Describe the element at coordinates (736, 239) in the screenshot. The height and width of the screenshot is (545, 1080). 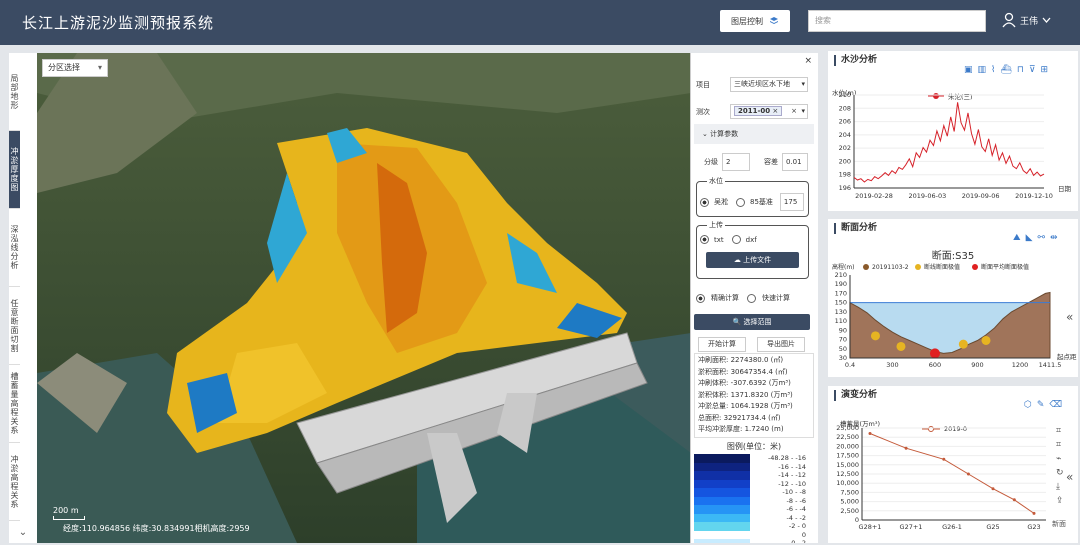
I see `radio-dxf` at that location.